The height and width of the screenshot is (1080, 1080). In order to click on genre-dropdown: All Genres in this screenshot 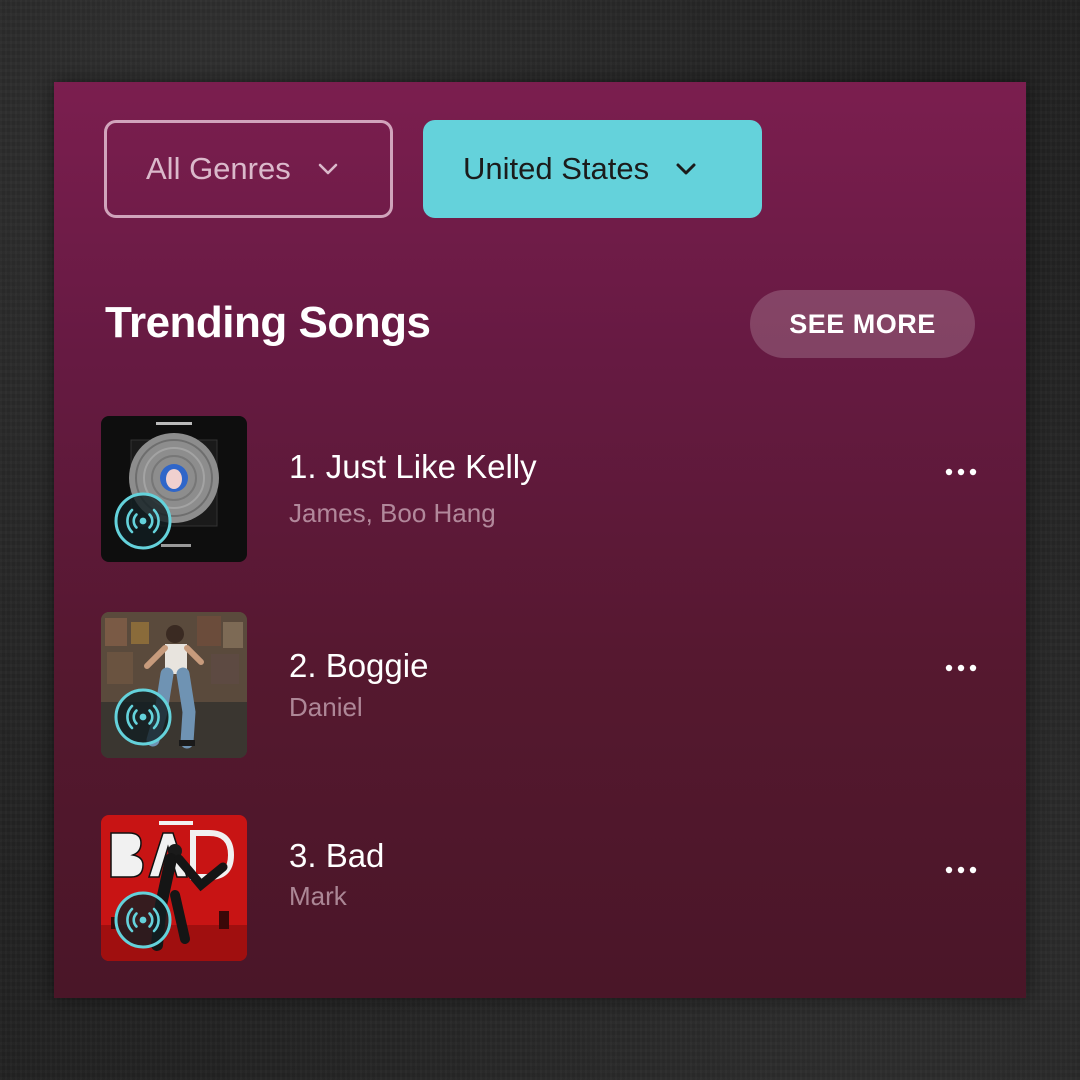, I will do `click(248, 169)`.